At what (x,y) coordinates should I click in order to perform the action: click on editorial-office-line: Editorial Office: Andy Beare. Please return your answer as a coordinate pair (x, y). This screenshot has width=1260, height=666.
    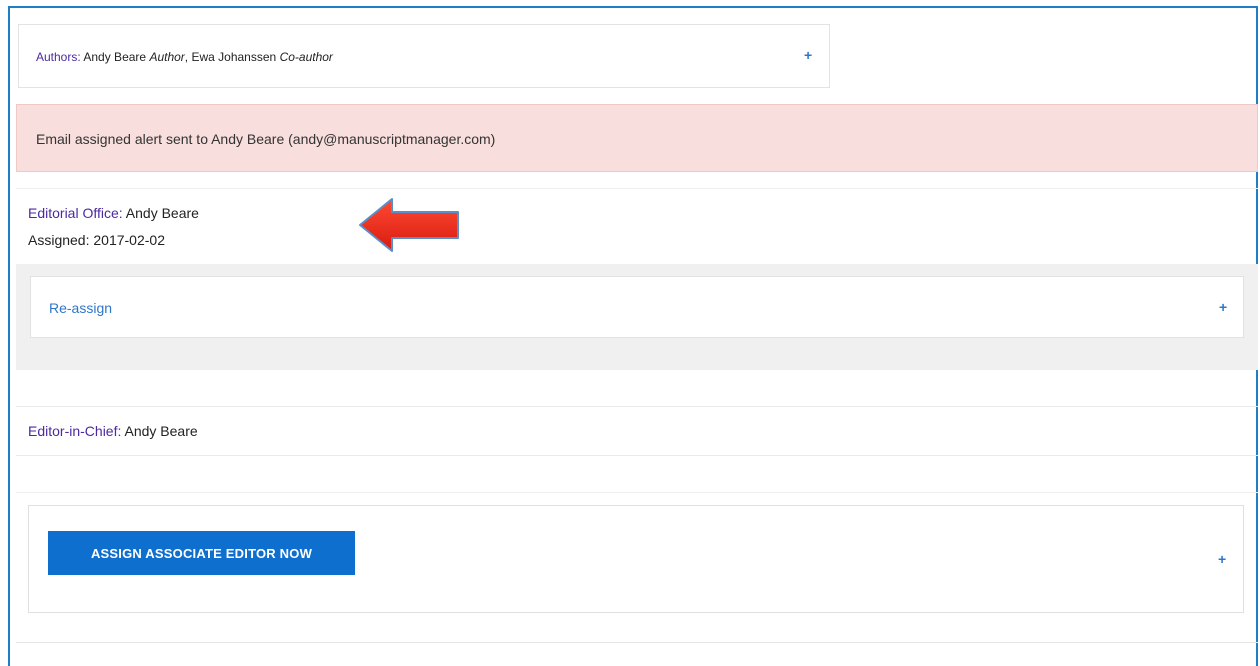
    Looking at the image, I should click on (113, 213).